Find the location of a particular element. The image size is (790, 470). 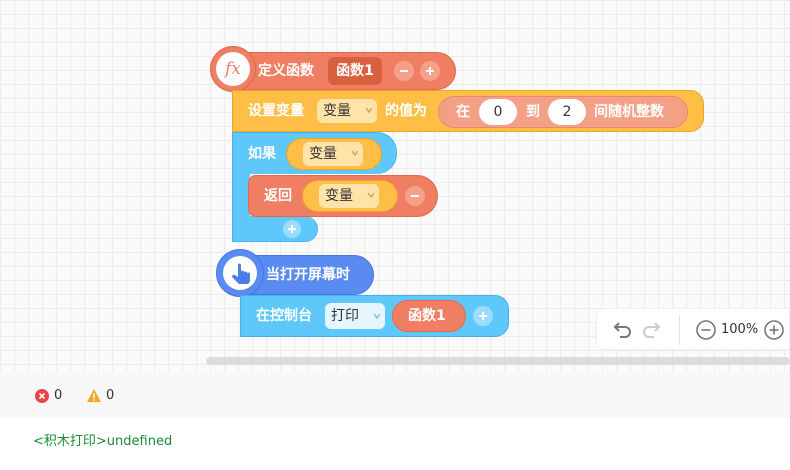

random-to-input: 2 is located at coordinates (567, 112).